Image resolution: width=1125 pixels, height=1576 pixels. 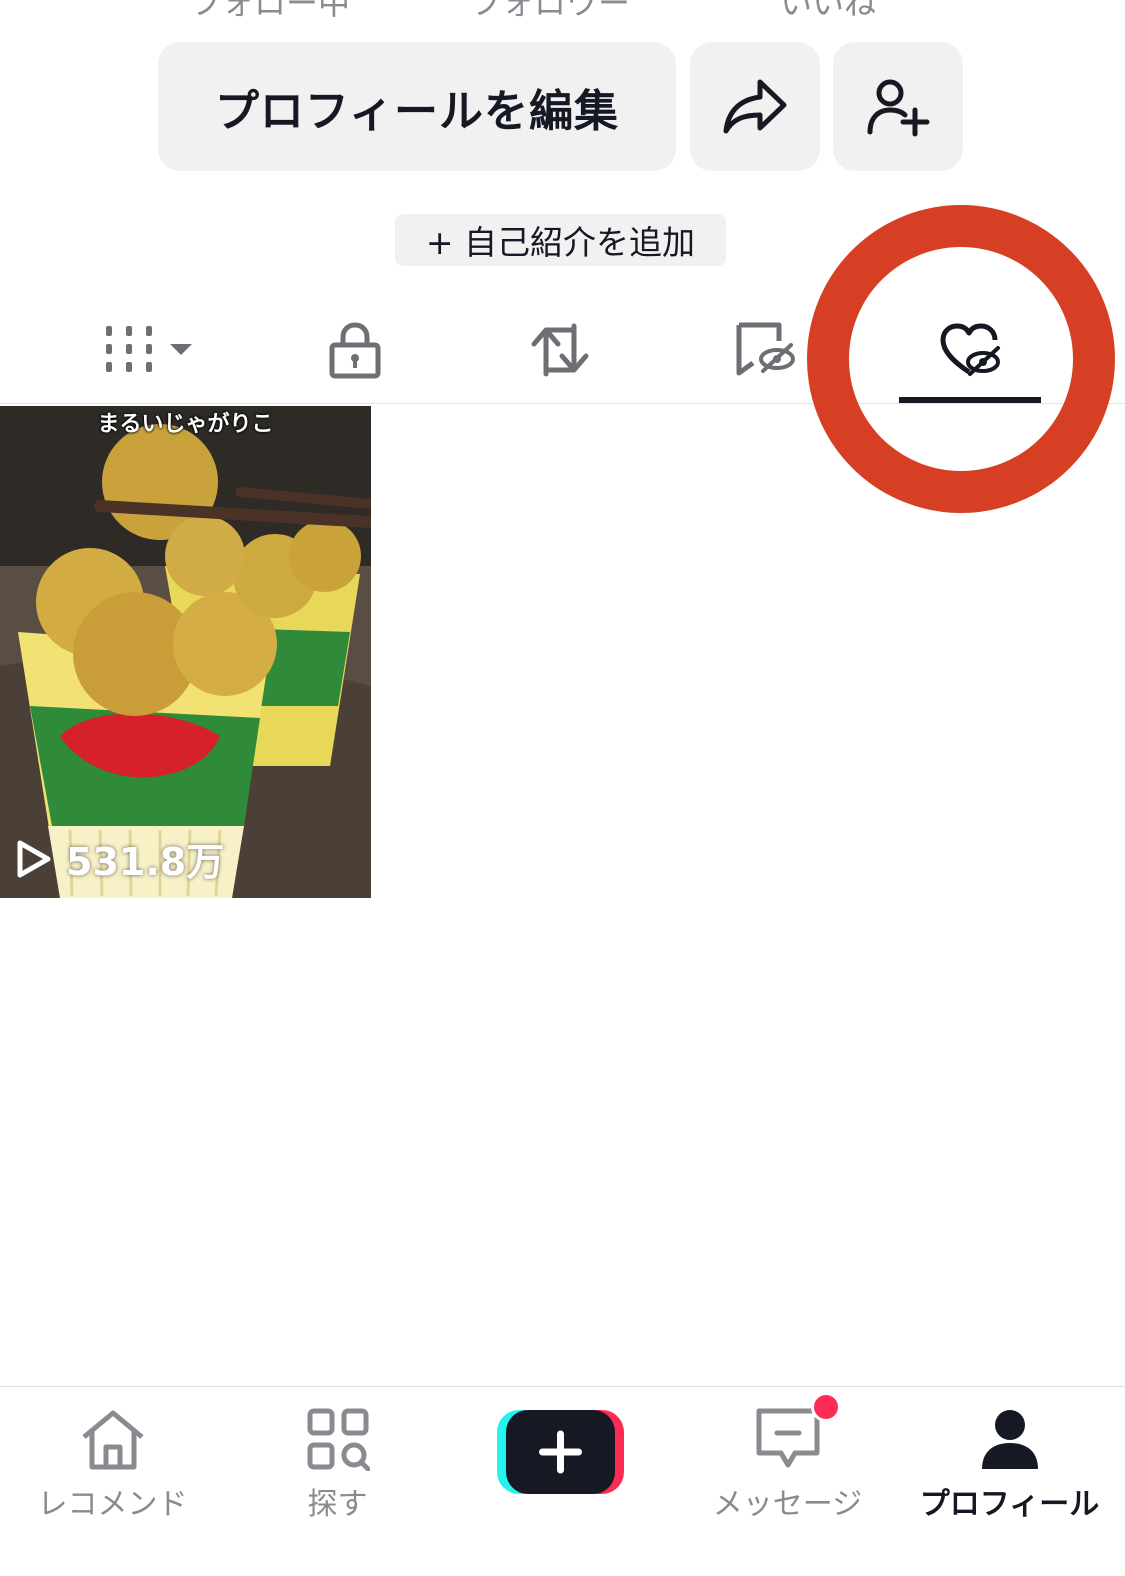 I want to click on message-icon, so click(x=787, y=1438).